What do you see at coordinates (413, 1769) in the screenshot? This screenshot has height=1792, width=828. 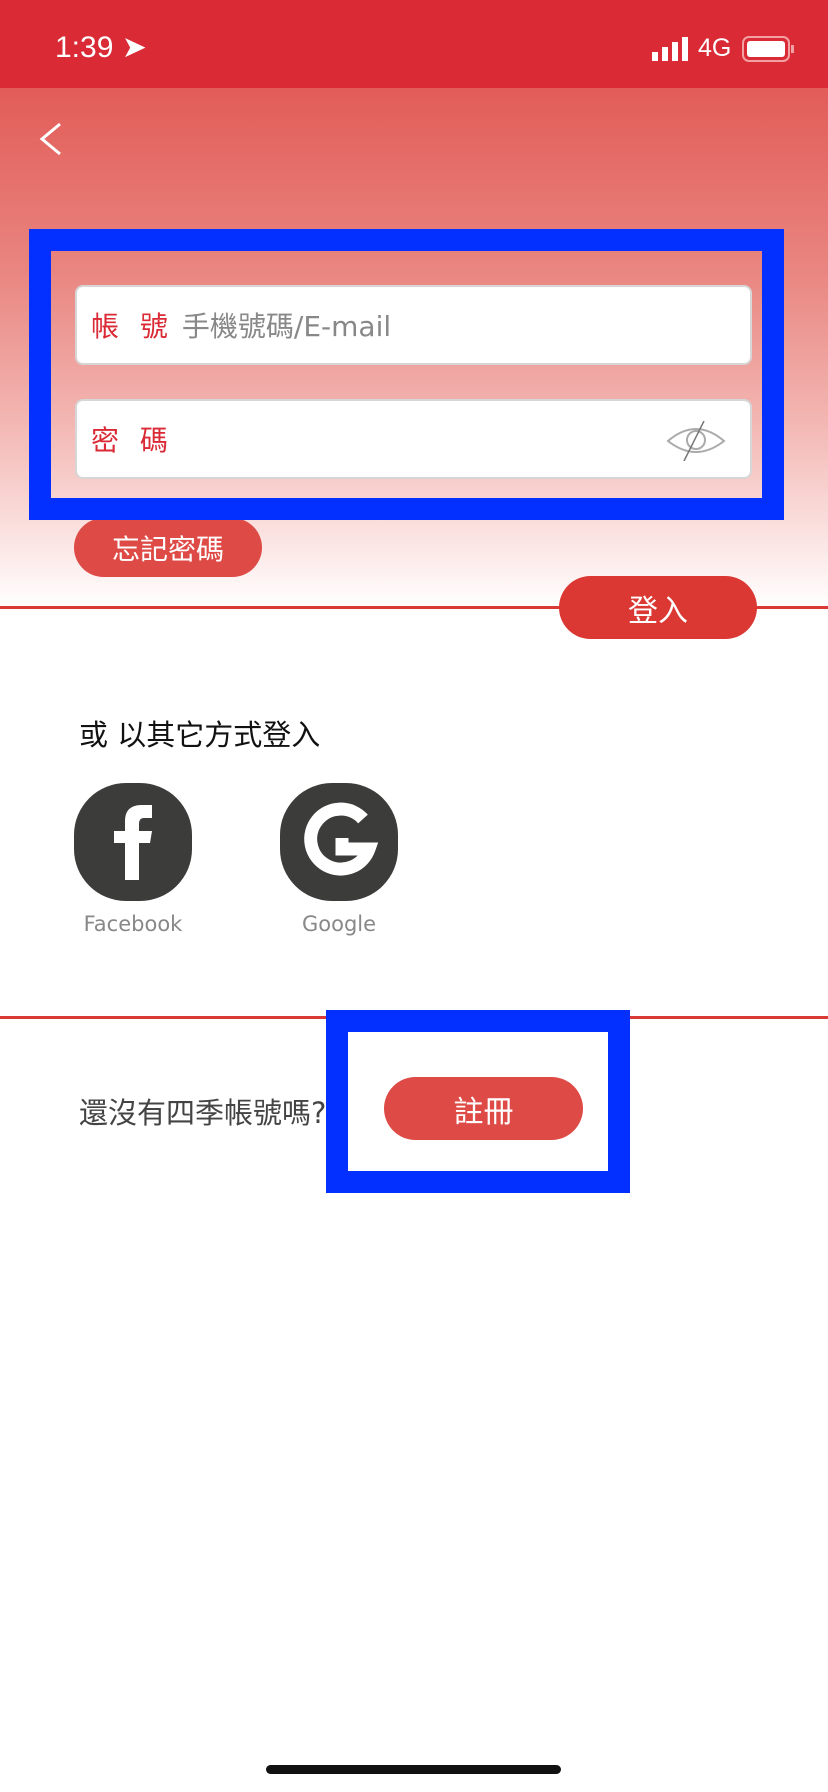 I see `home-indicator` at bounding box center [413, 1769].